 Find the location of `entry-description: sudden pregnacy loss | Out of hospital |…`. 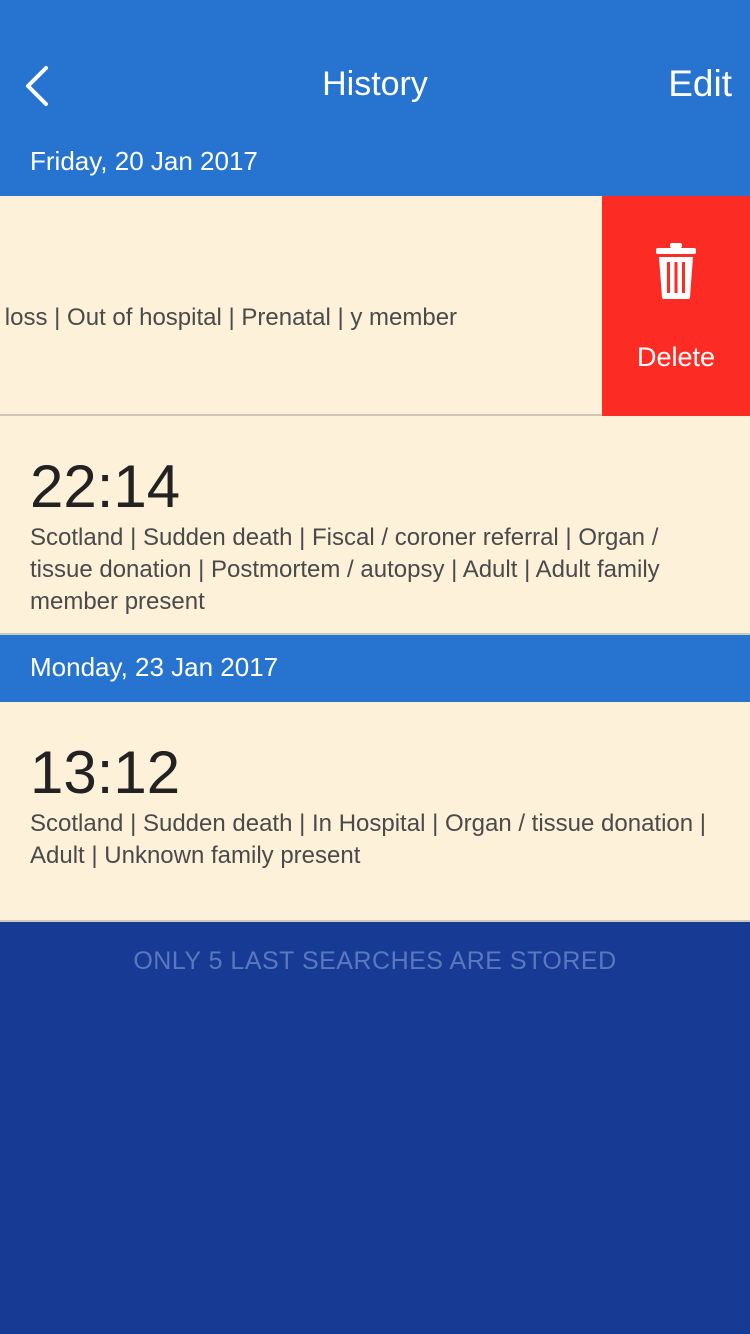

entry-description: sudden pregnacy loss | Out of hospital |… is located at coordinates (229, 317).